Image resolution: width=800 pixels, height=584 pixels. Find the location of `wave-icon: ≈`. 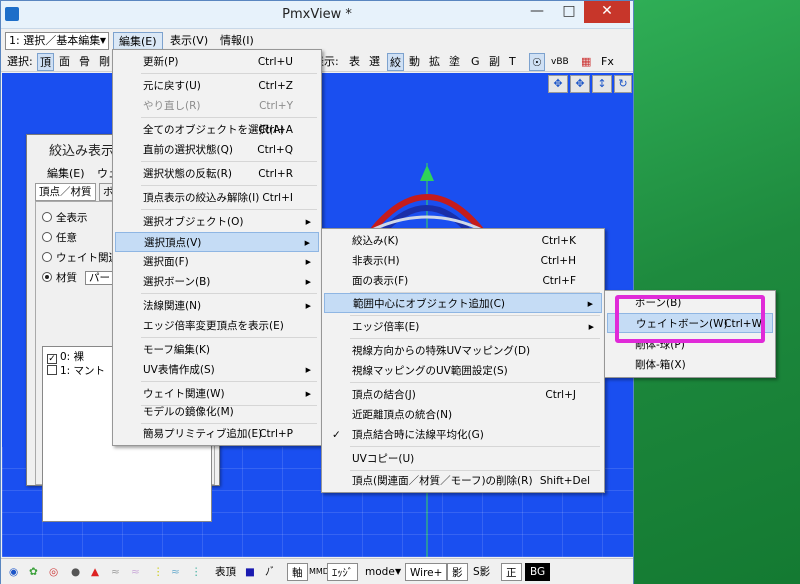

wave-icon: ≈ is located at coordinates (175, 572).